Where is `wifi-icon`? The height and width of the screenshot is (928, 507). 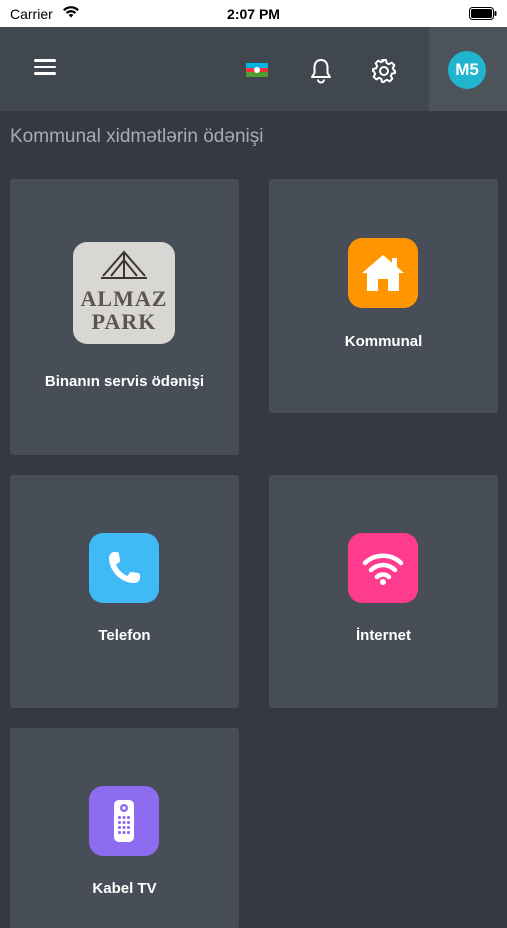
wifi-icon is located at coordinates (383, 569).